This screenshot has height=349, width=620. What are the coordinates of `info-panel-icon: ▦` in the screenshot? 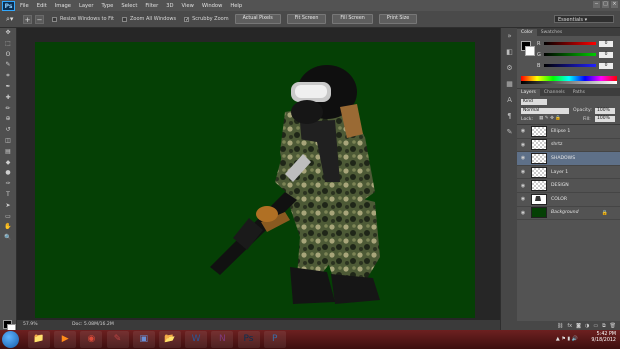 It's located at (509, 84).